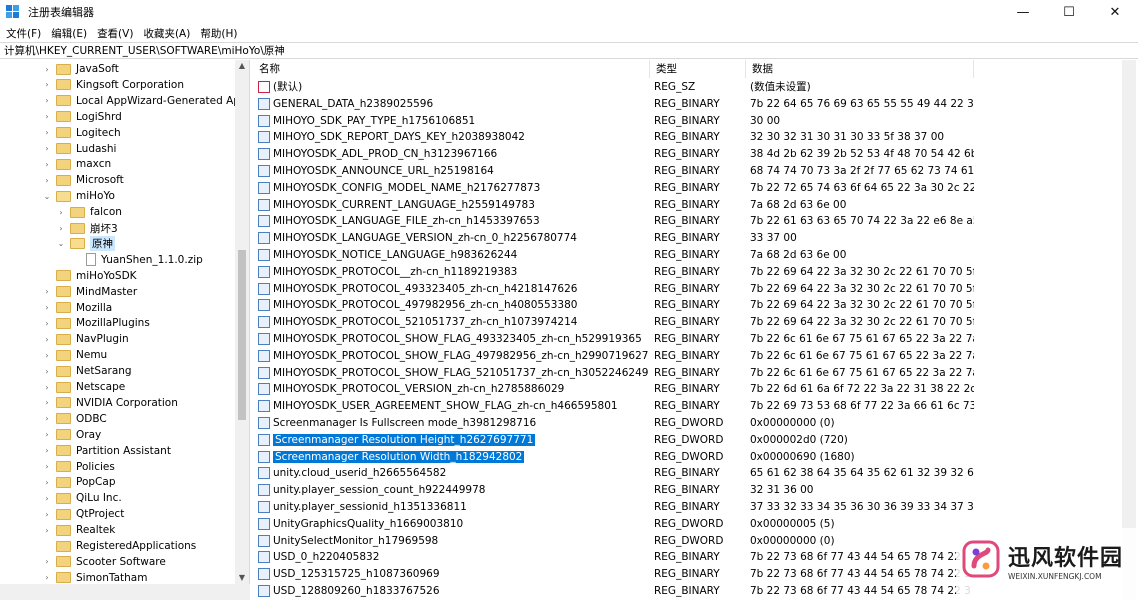 This screenshot has height=600, width=1138. I want to click on tree-item: › Ludashi, so click(79, 149).